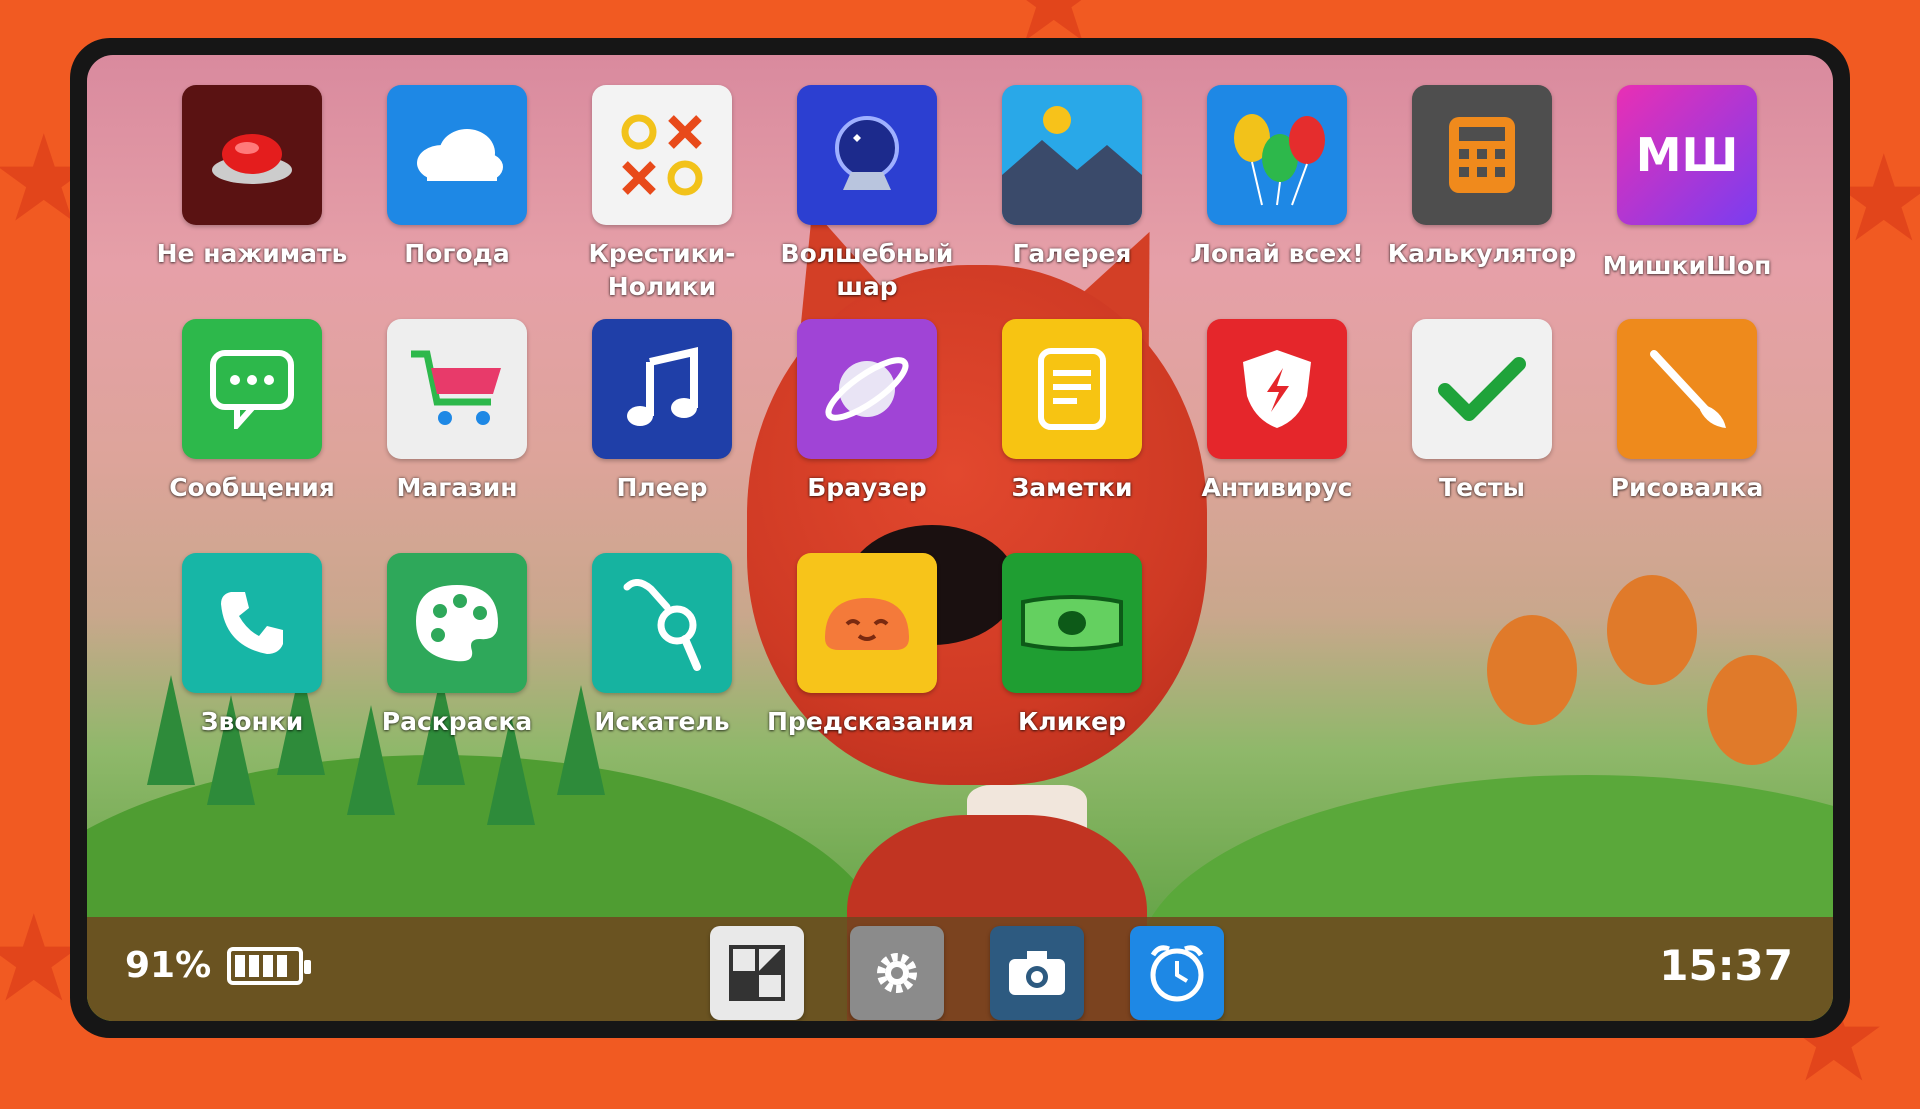 The image size is (1920, 1109). I want to click on chat-bubble-icon, so click(252, 389).